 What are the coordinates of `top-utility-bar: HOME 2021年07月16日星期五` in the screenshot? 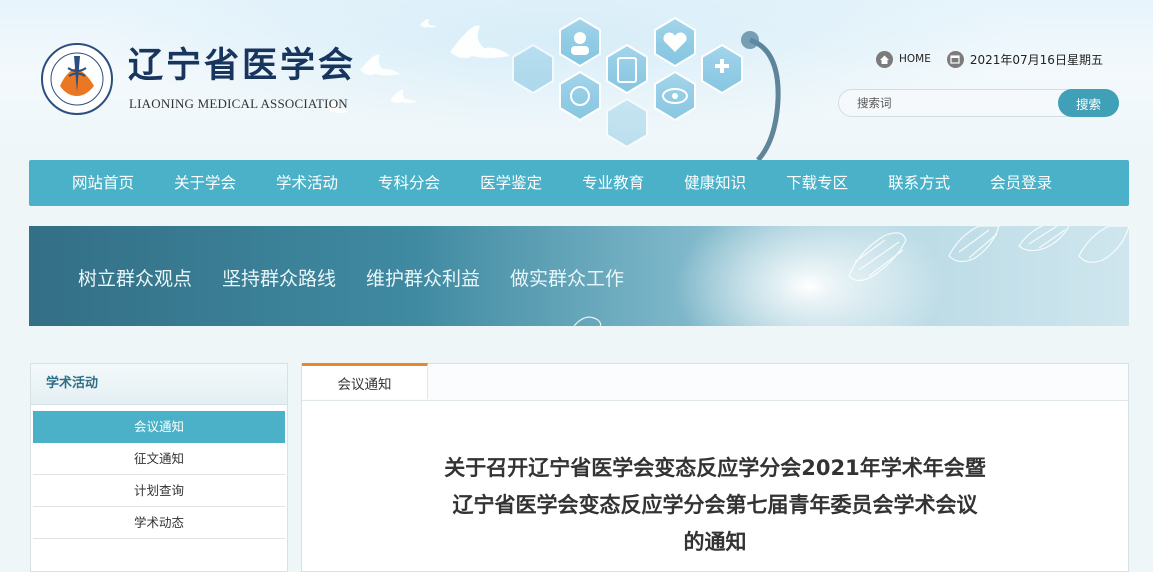 It's located at (989, 59).